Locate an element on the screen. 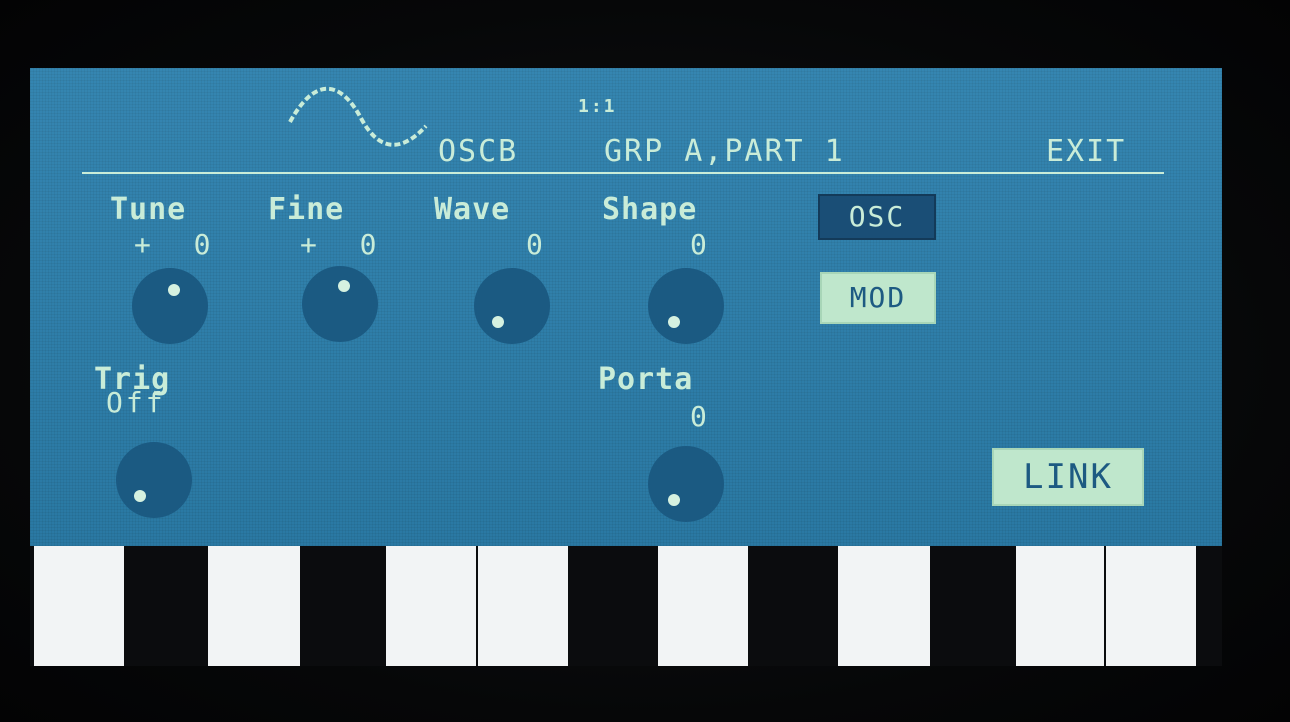  link-button: LINK is located at coordinates (1068, 477).